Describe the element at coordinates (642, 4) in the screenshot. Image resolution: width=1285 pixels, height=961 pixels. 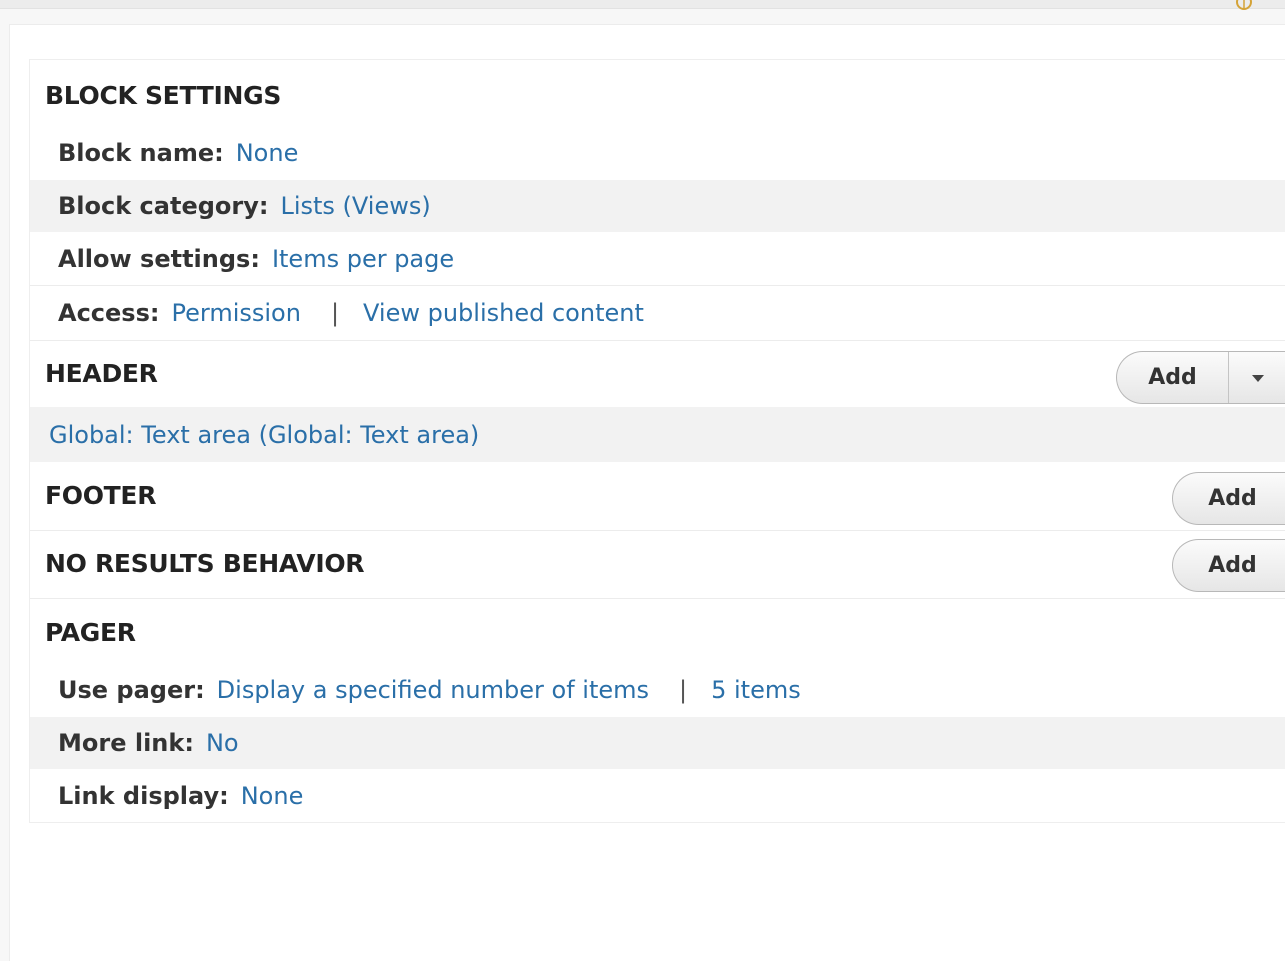
I see `top-bar` at that location.